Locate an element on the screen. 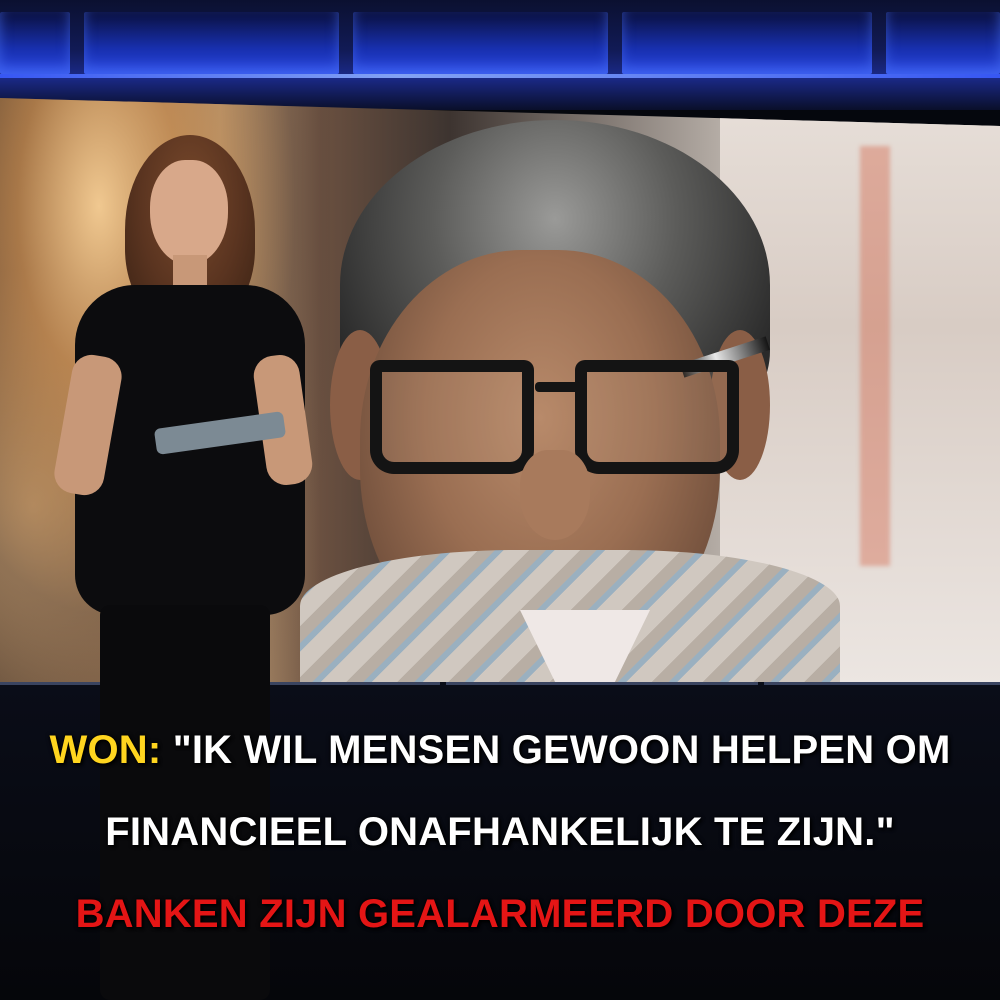 This screenshot has width=1000, height=1000. presenter-face is located at coordinates (189, 212).